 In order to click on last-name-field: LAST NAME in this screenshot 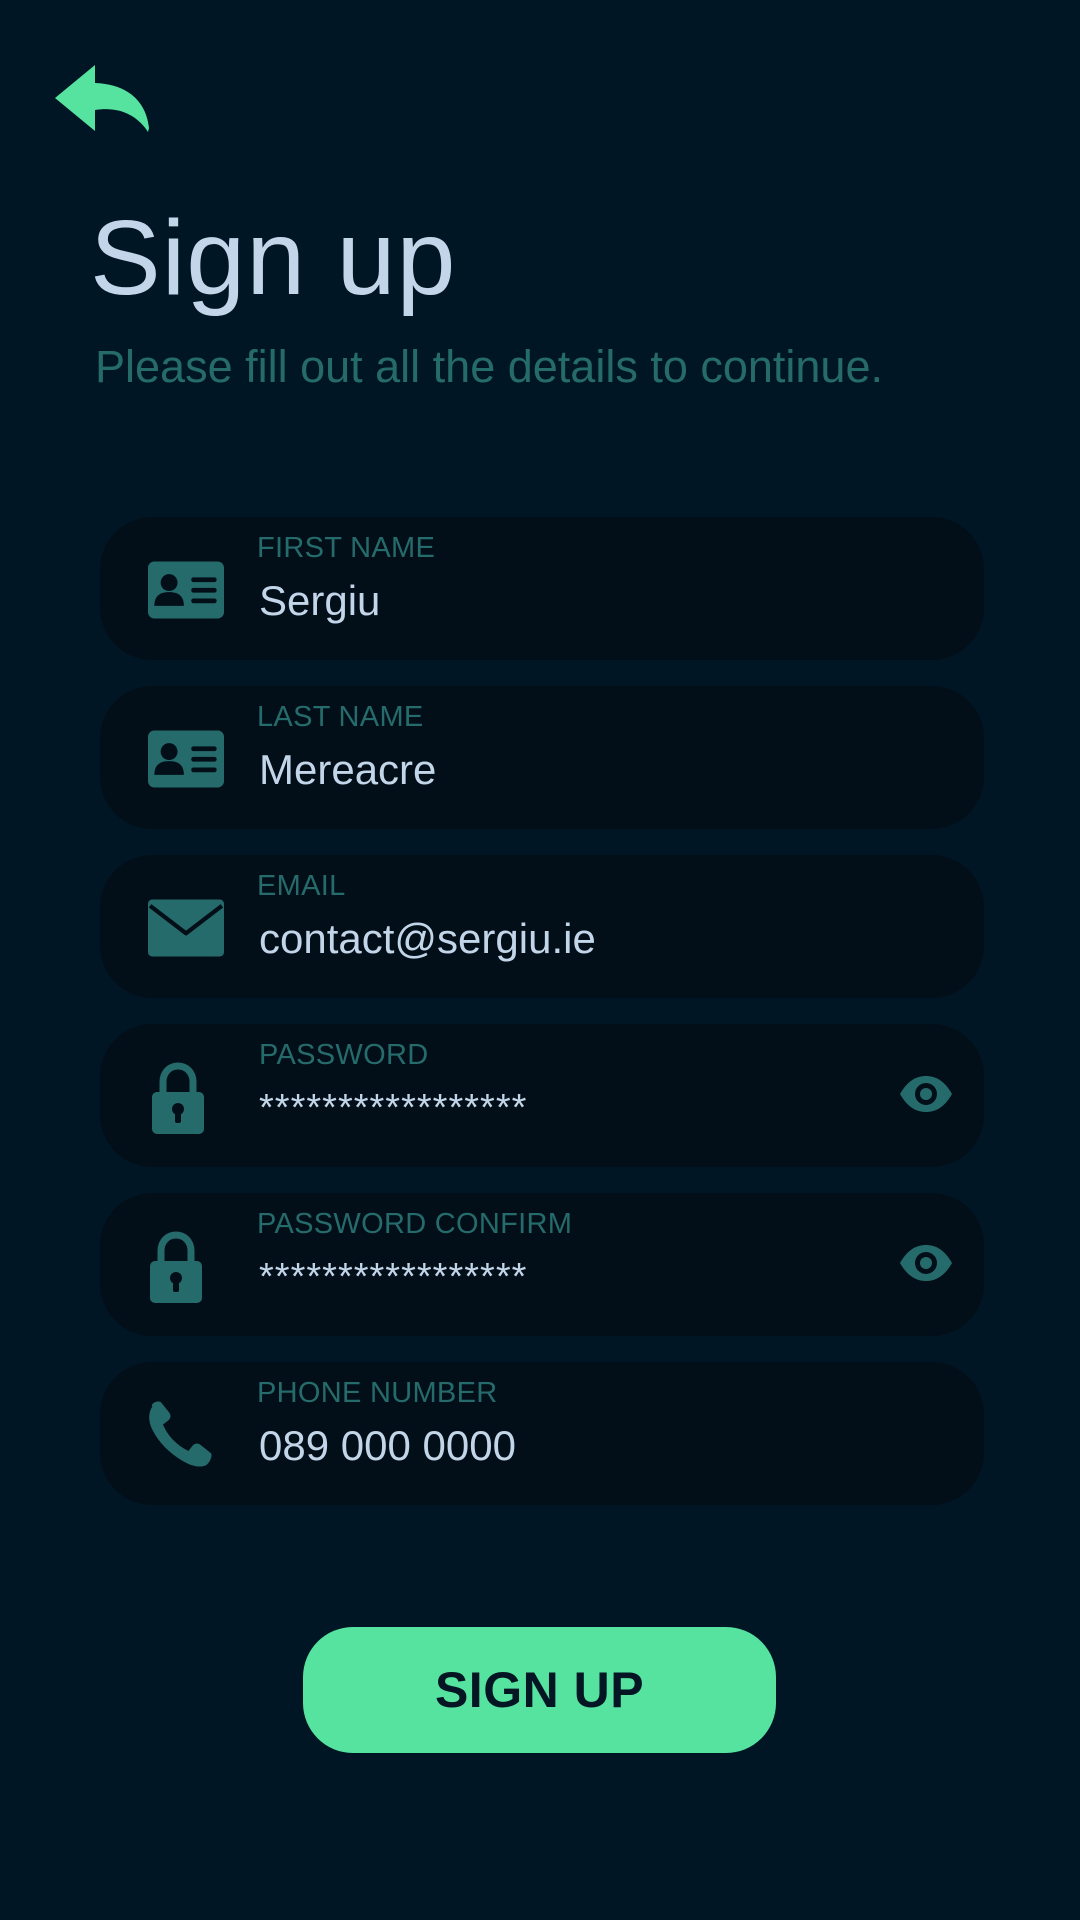, I will do `click(542, 757)`.